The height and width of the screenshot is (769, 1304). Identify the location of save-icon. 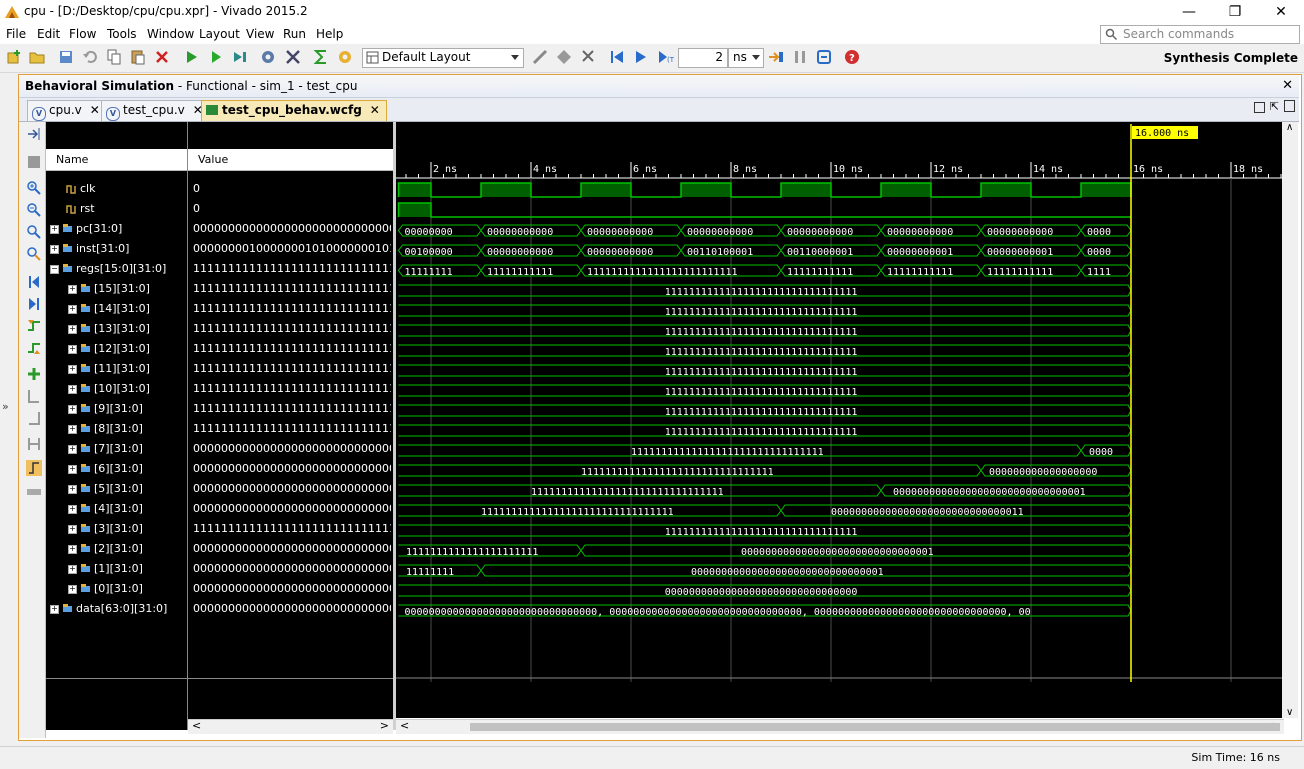
(66, 57).